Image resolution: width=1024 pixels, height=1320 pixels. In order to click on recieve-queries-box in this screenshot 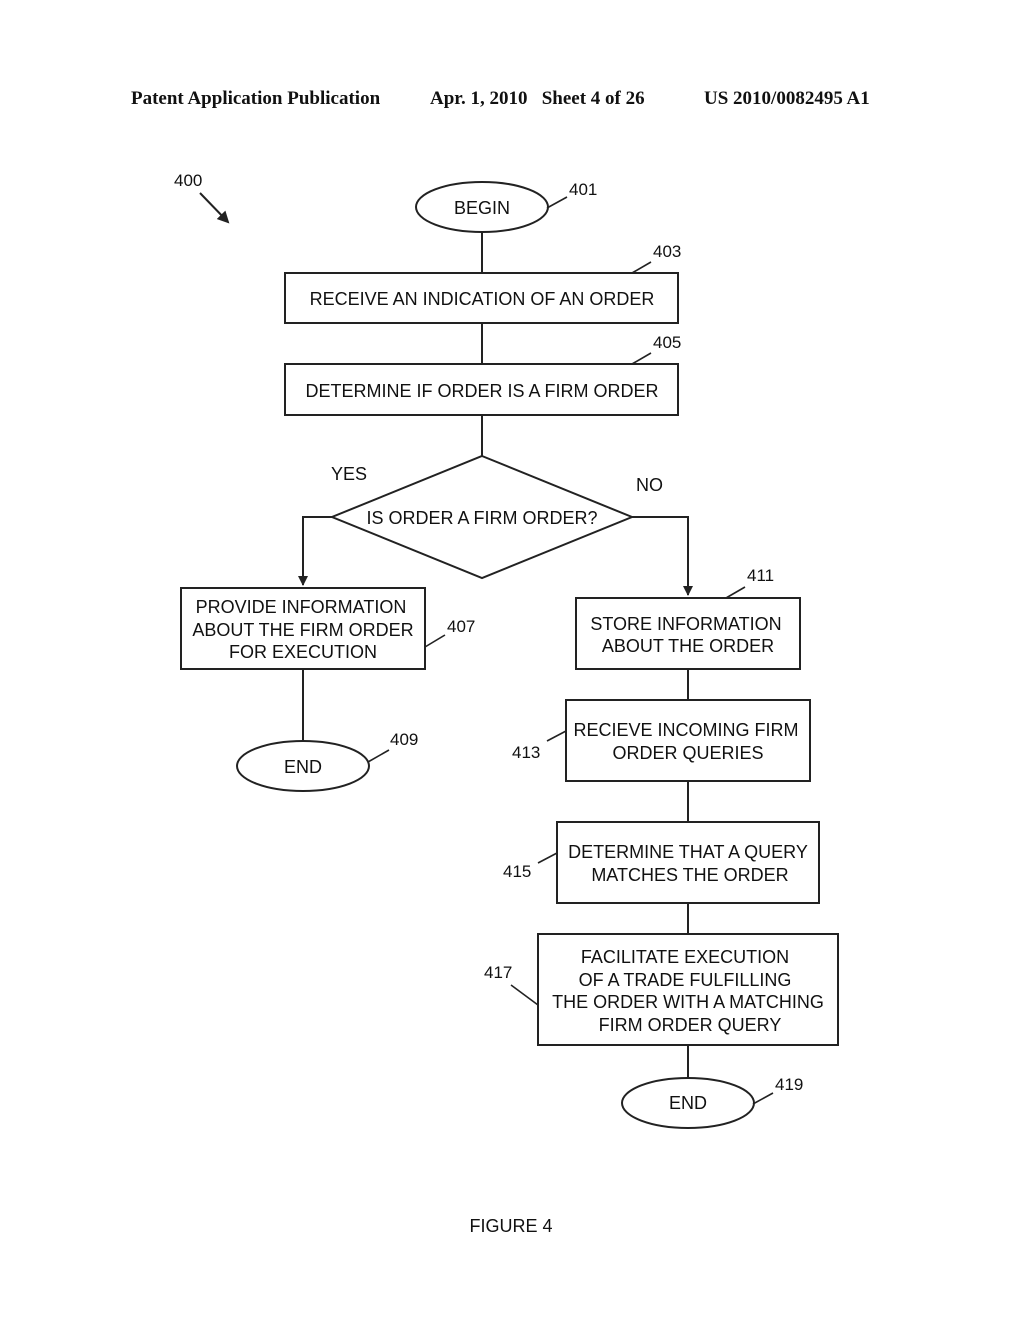, I will do `click(688, 740)`.